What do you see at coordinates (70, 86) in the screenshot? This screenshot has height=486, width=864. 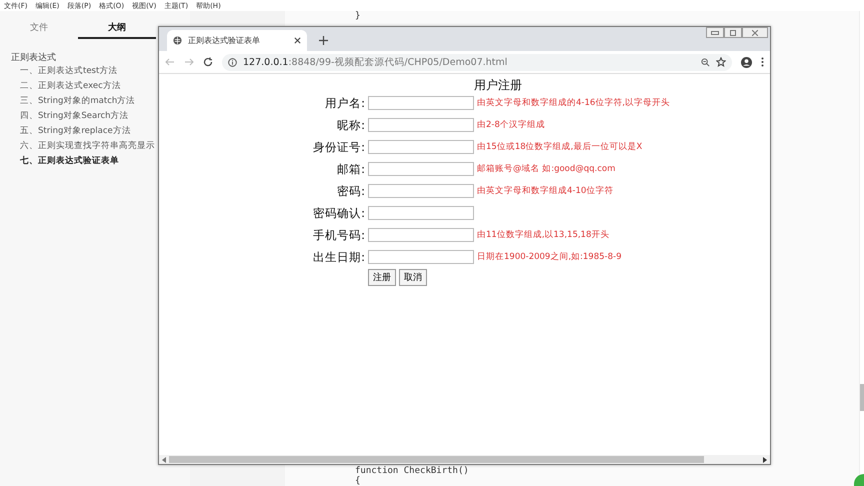 I see `outline-item: 二、正则表达式exec方法` at bounding box center [70, 86].